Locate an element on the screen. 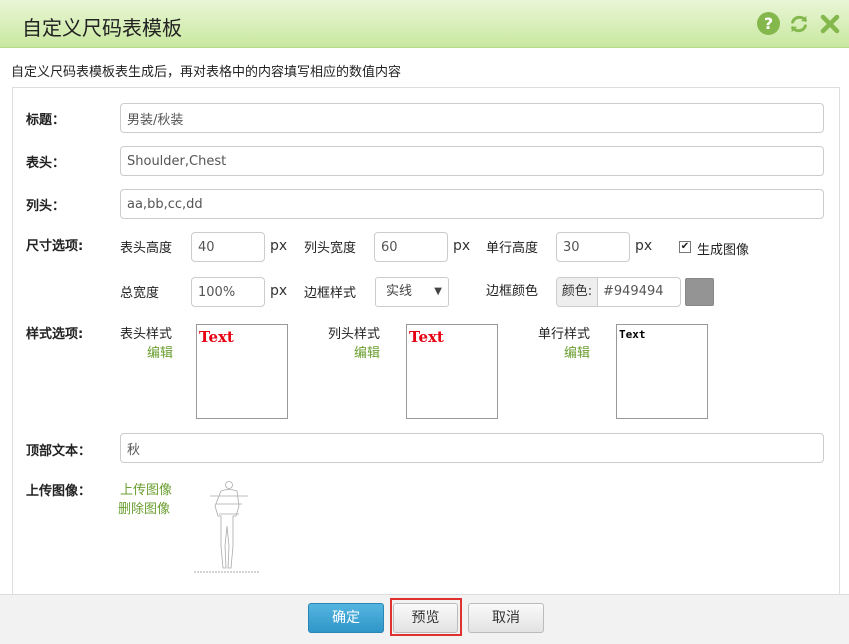 This screenshot has height=644, width=849. column-width-label: 列头宽度 is located at coordinates (330, 248).